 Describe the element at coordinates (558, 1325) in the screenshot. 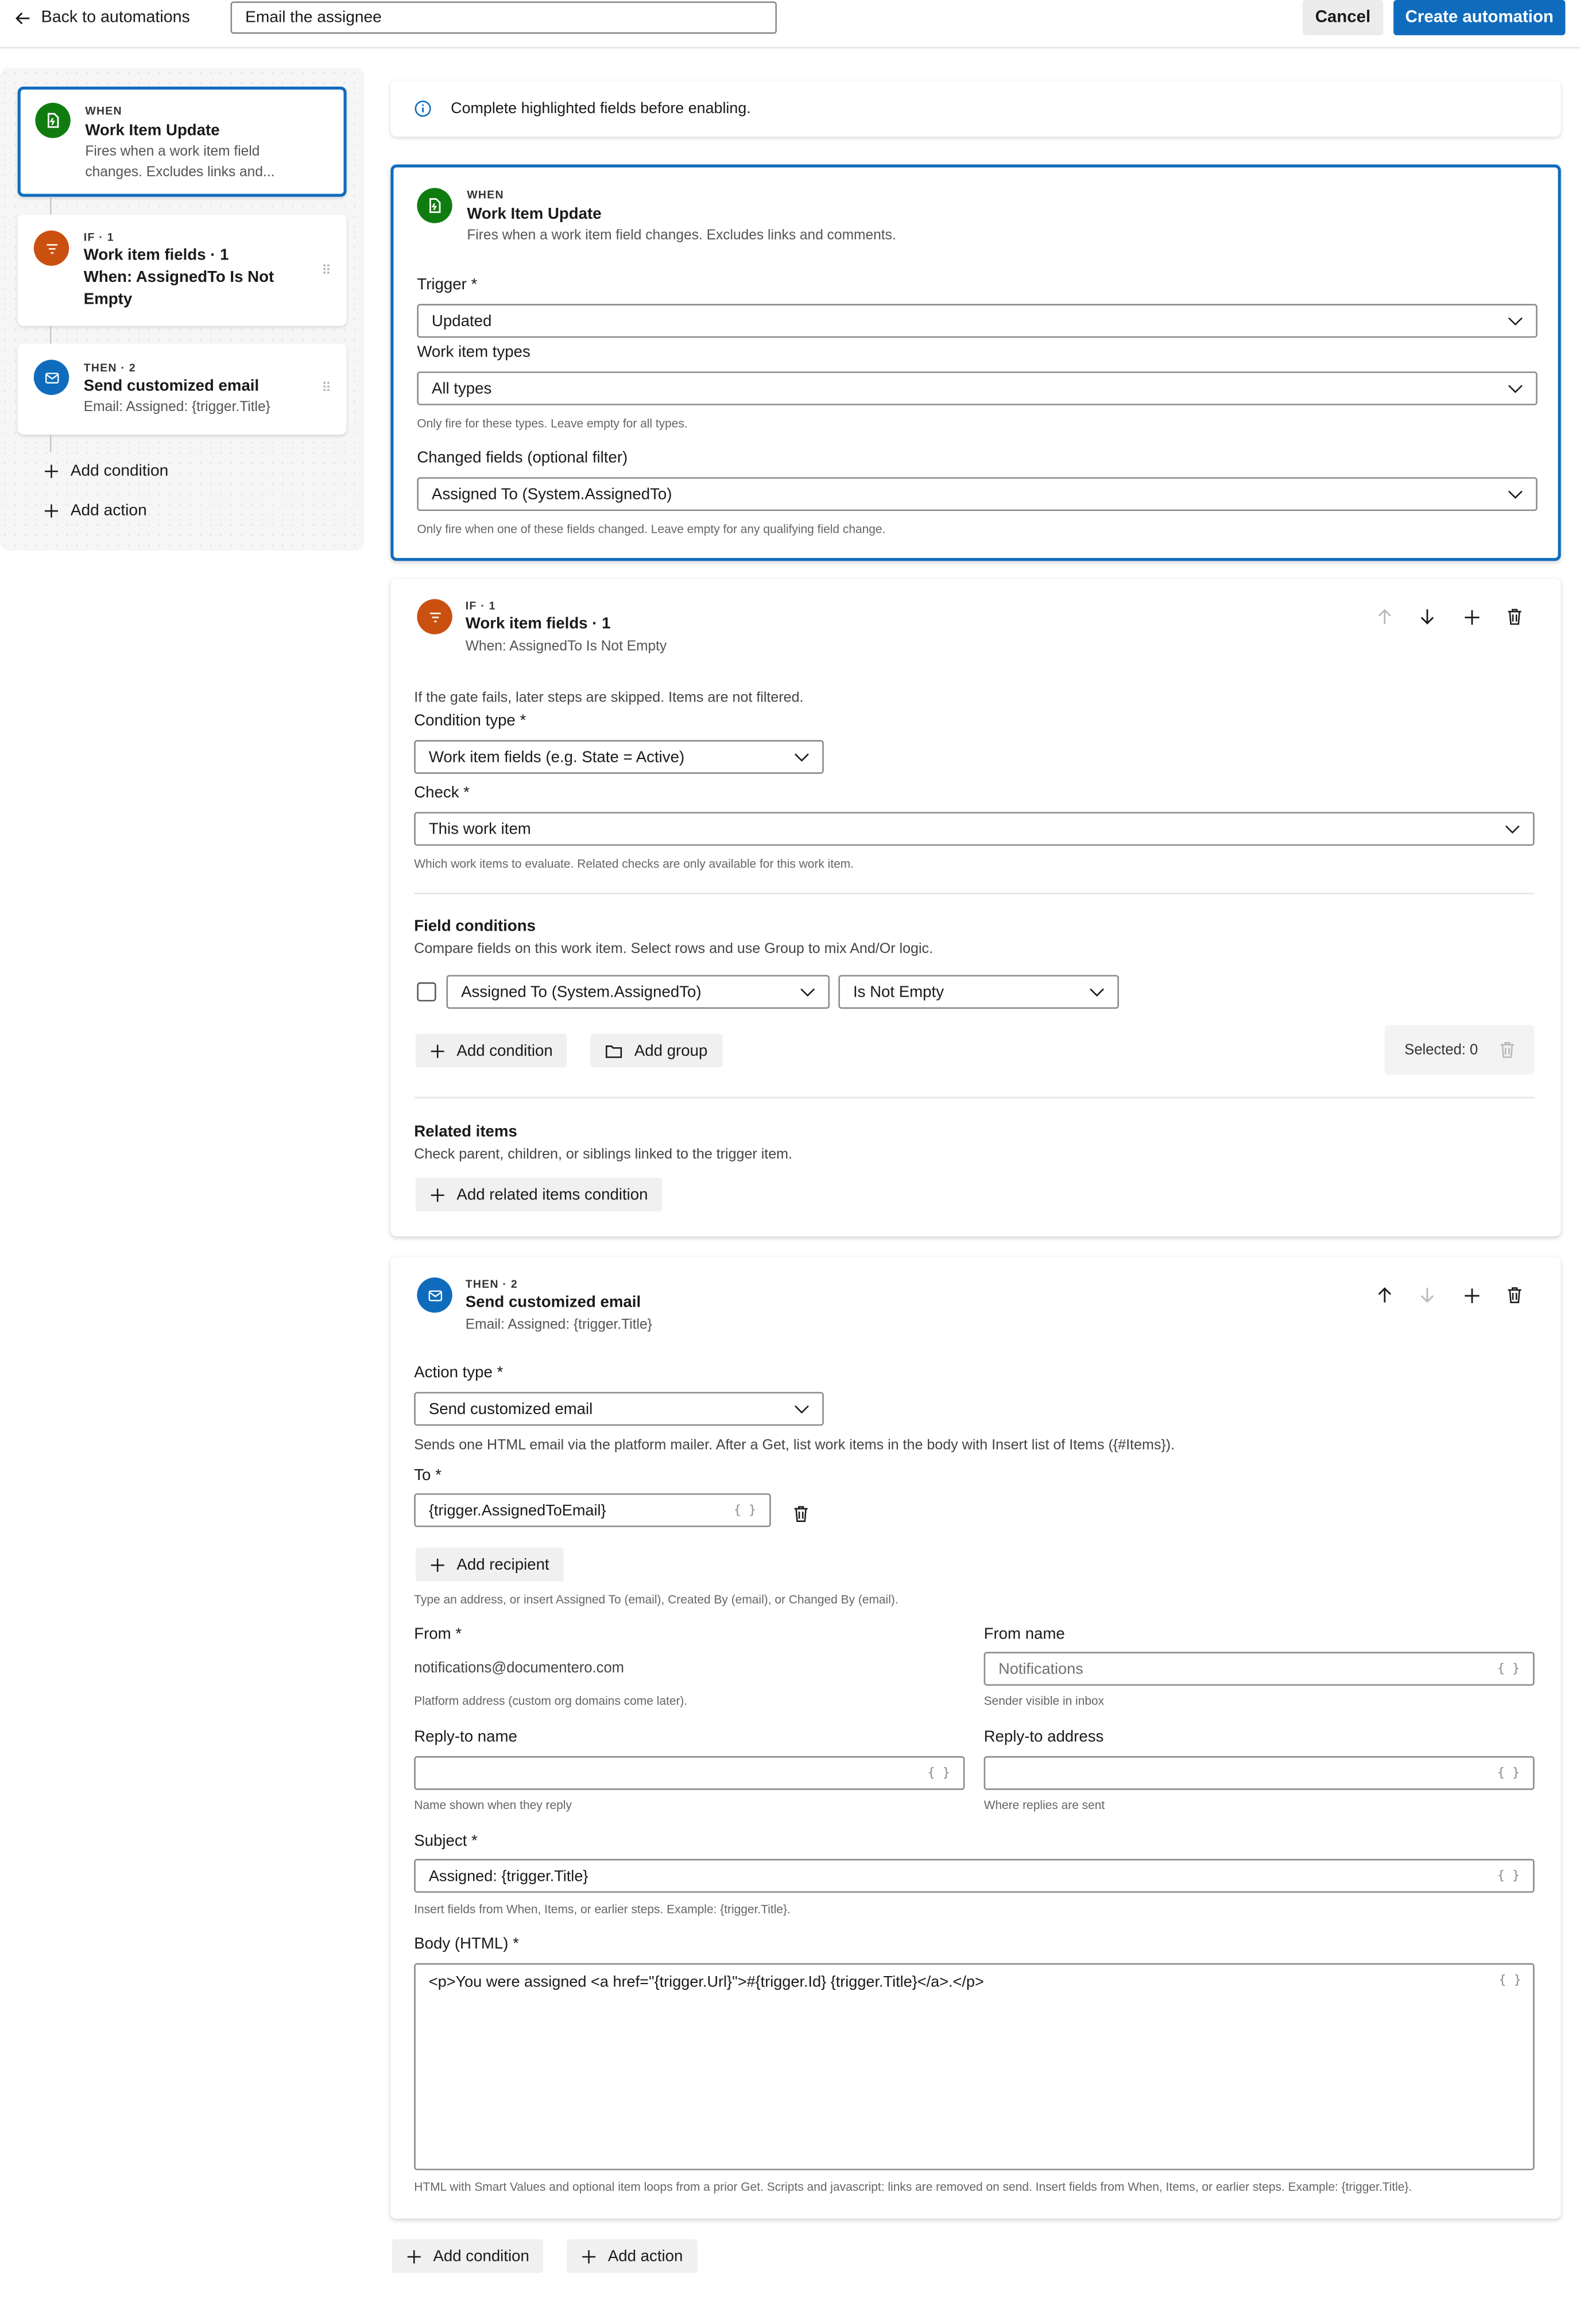

I see `then-subtitle: Email: Assigned: {trigger.Title}` at that location.